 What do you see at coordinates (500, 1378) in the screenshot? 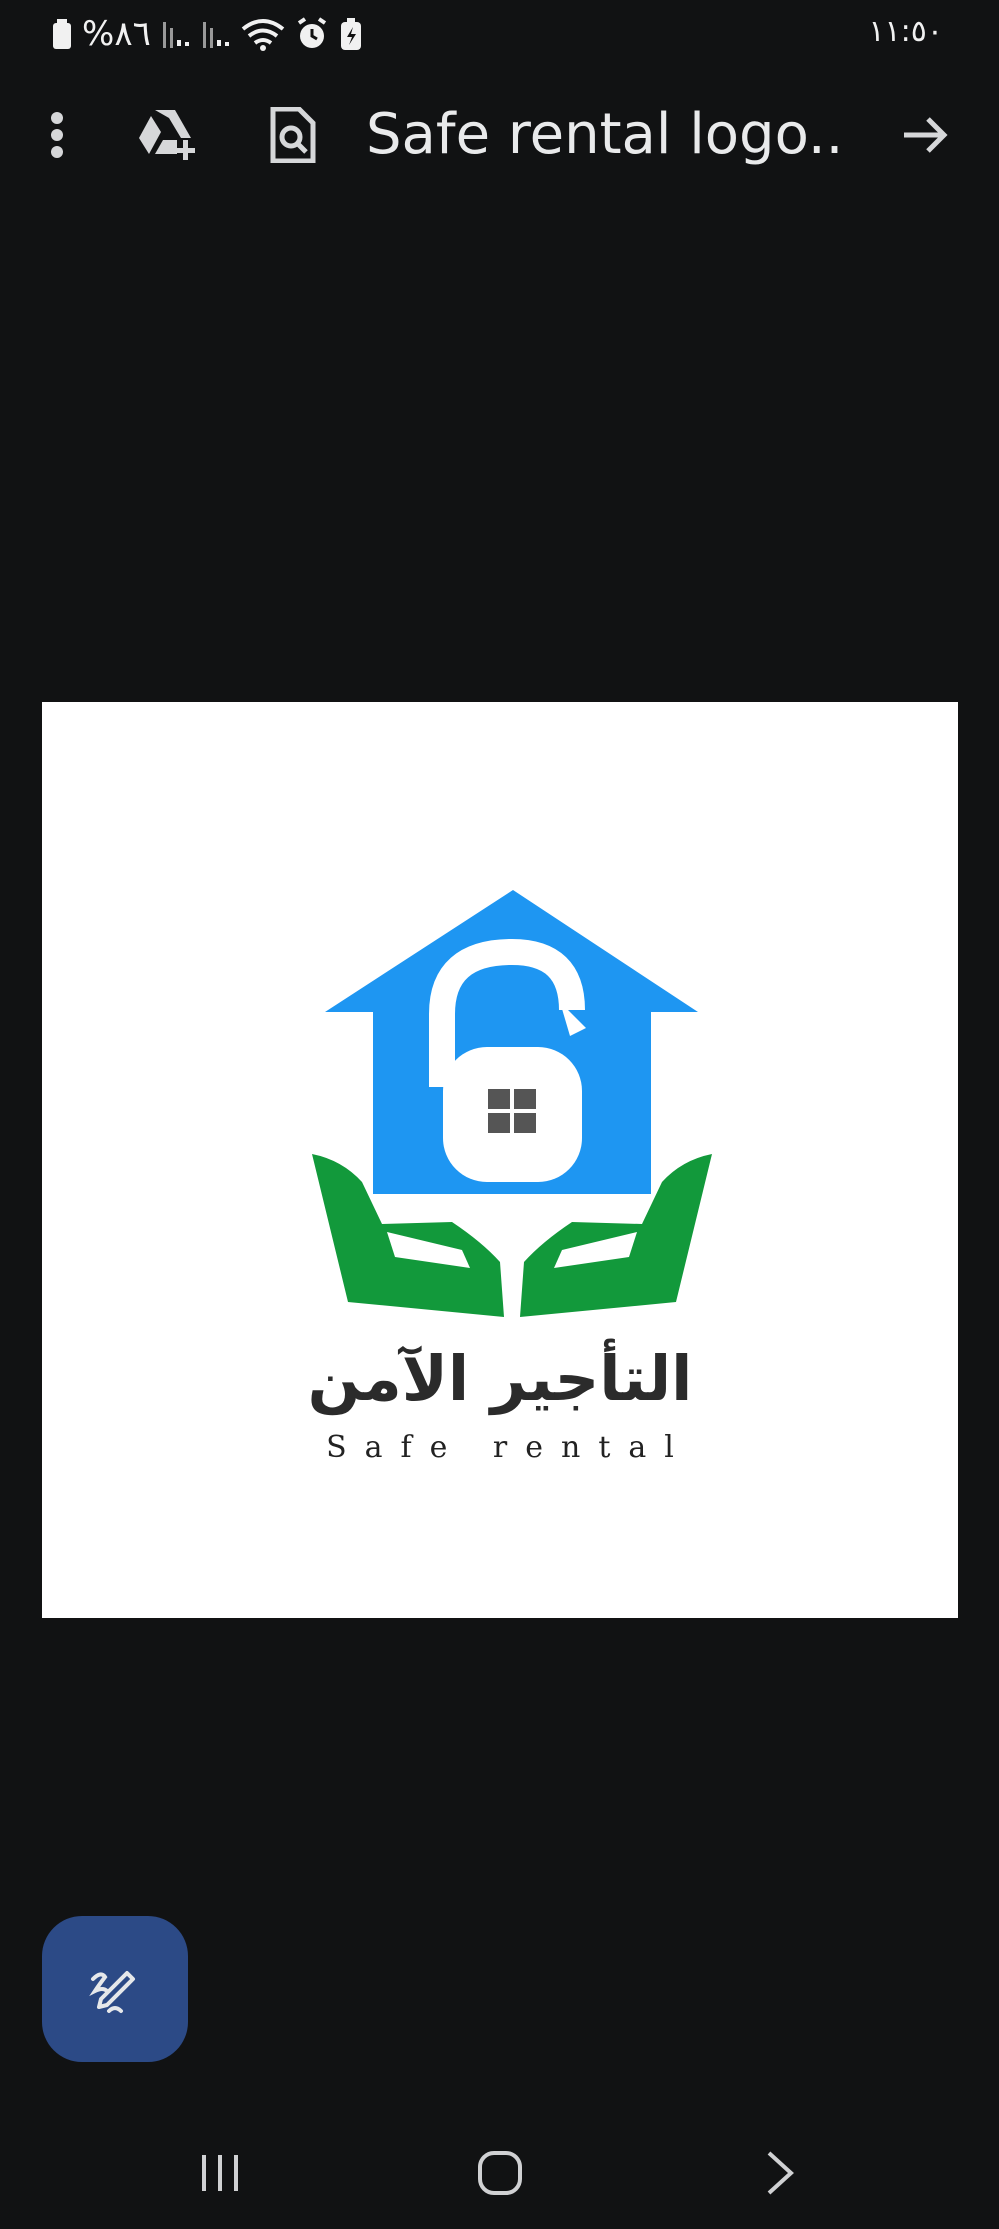
I see `logo-arabic-text: التأجير الآمن` at bounding box center [500, 1378].